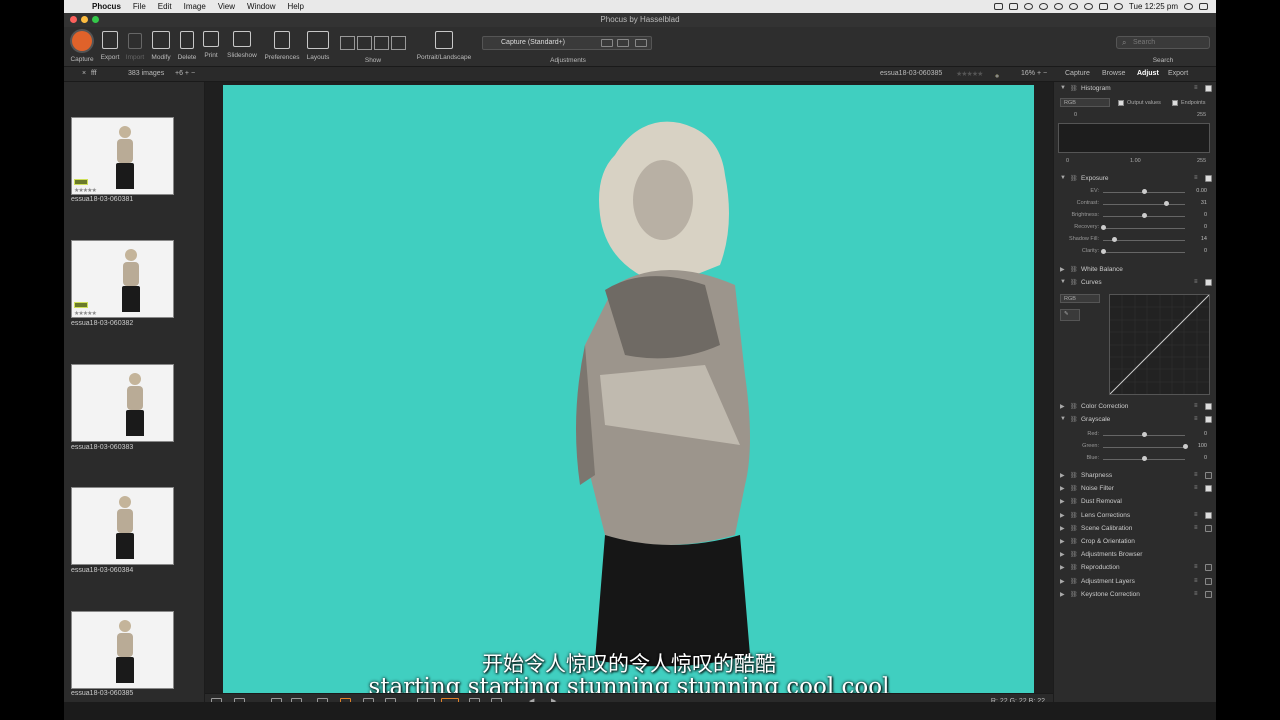  What do you see at coordinates (139, 6) in the screenshot?
I see `menu-file: File` at bounding box center [139, 6].